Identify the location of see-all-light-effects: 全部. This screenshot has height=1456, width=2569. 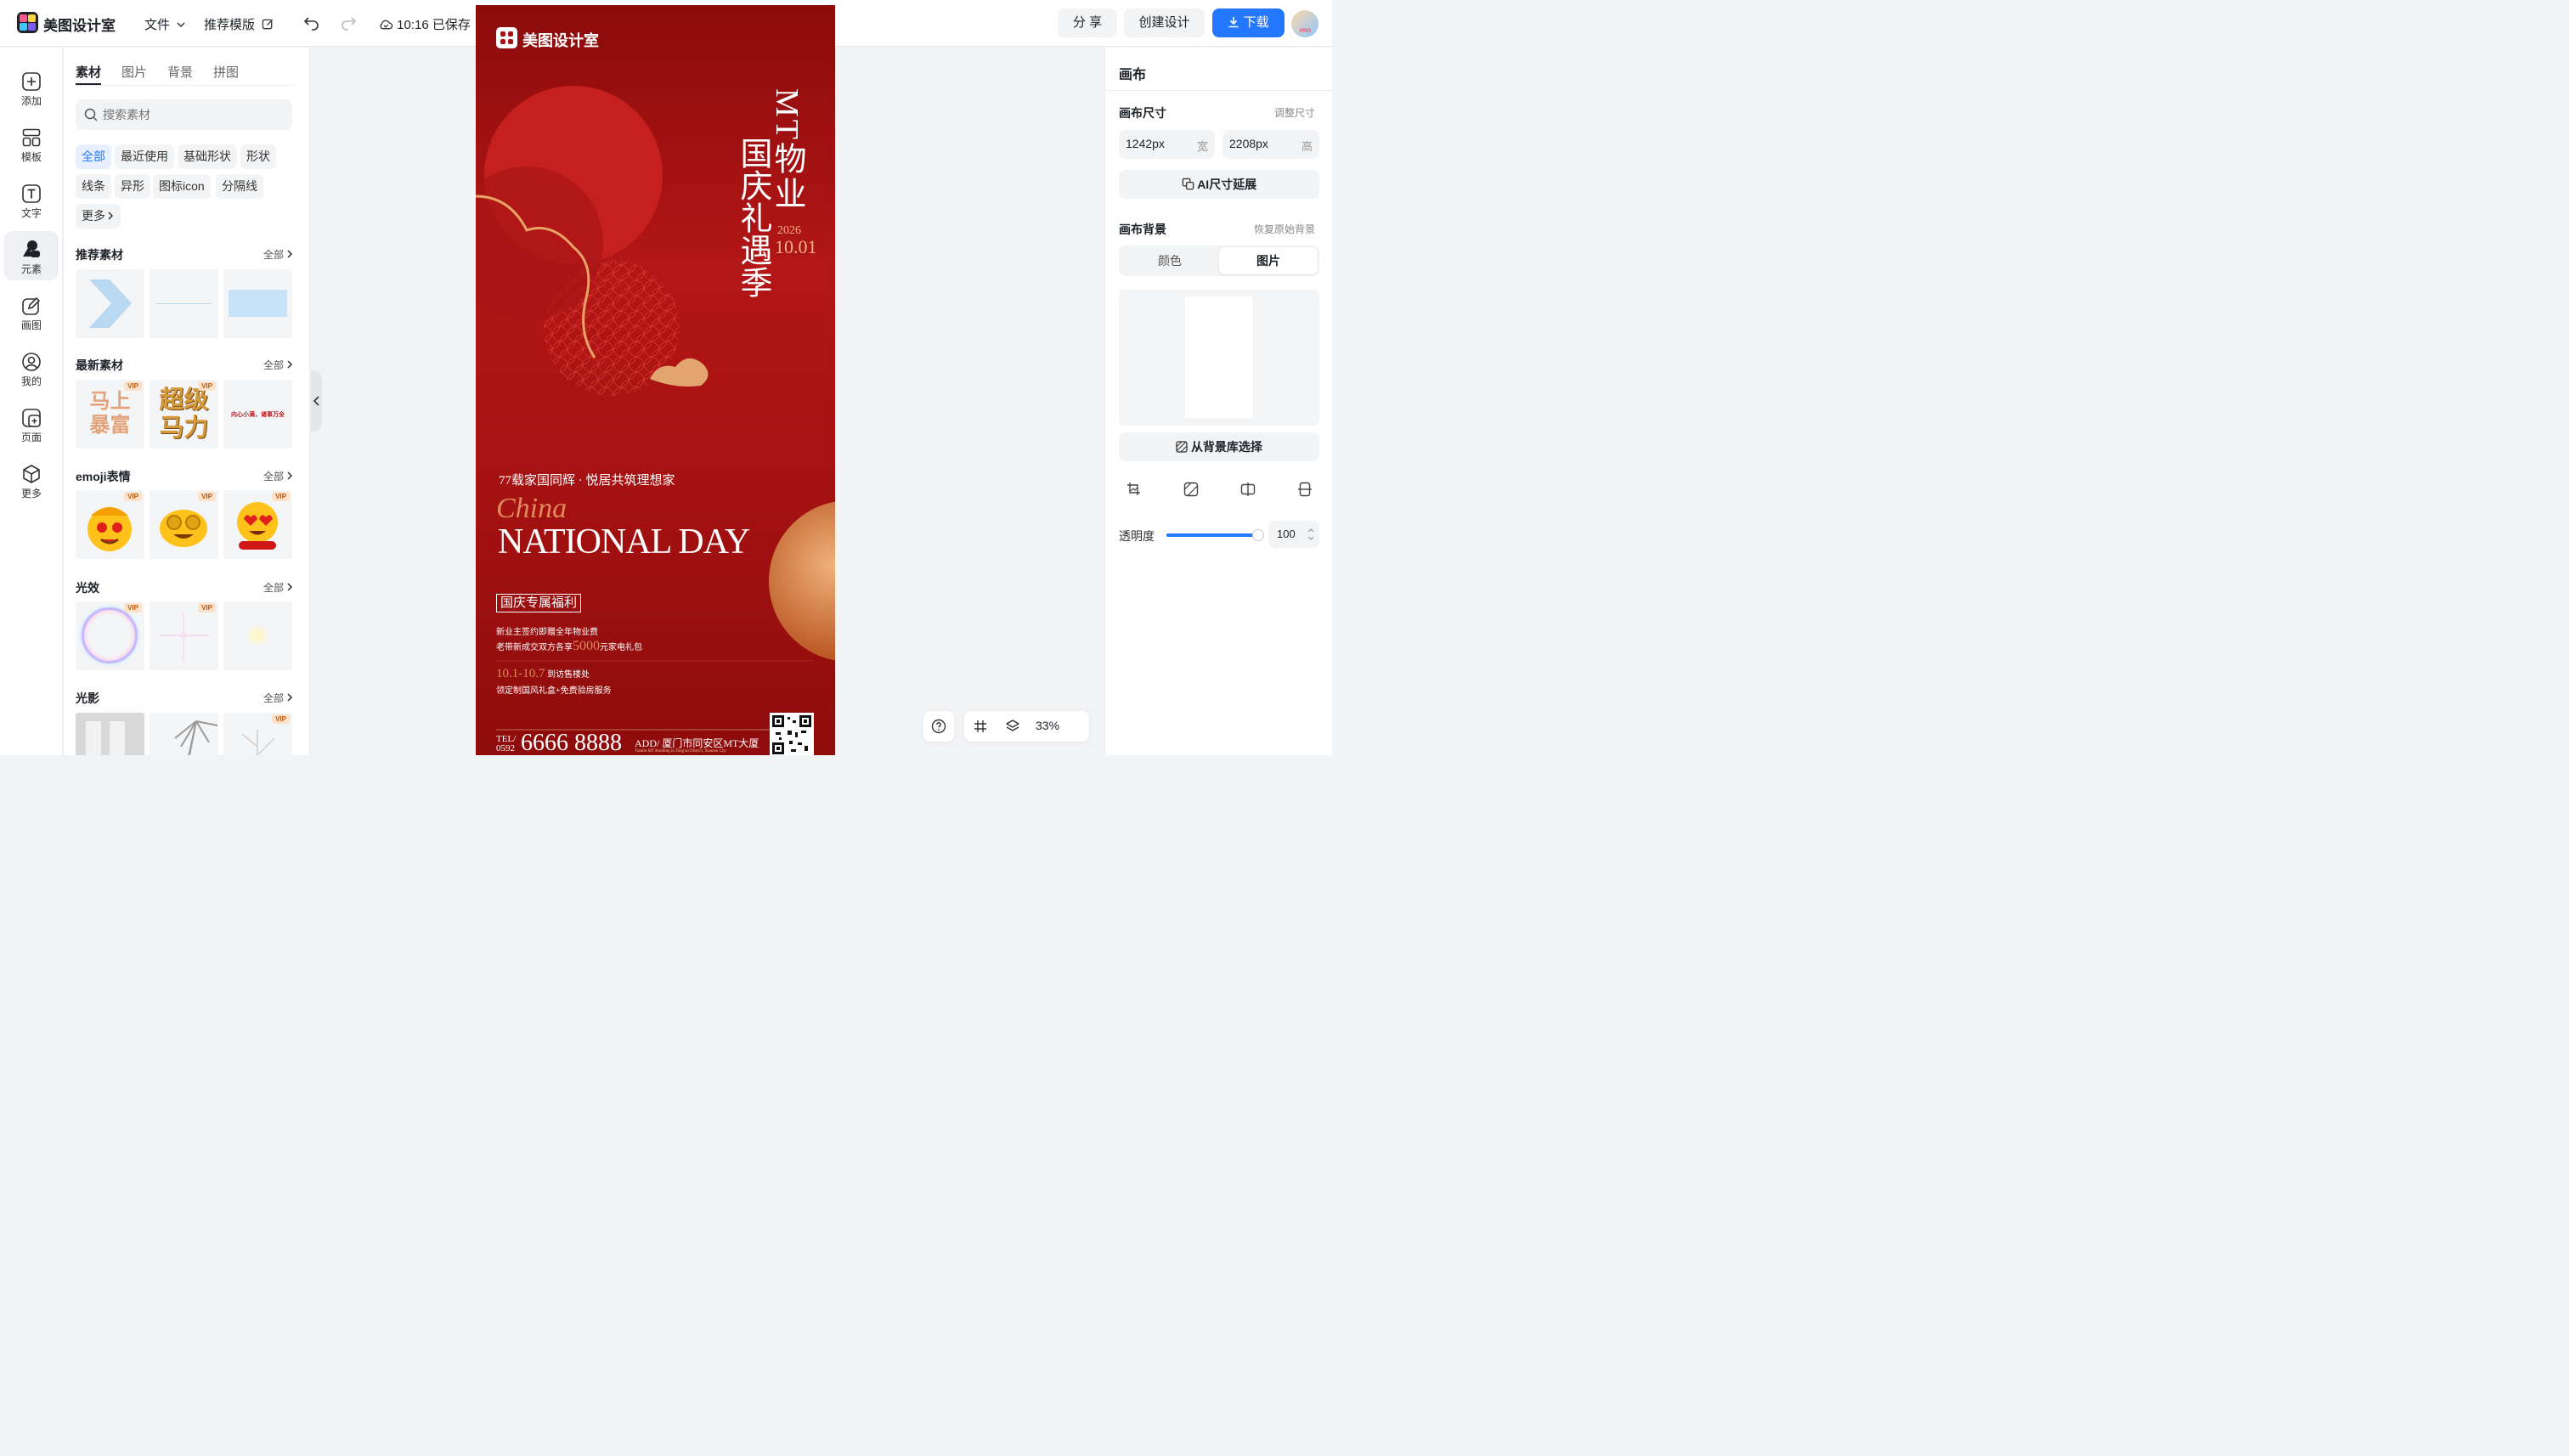
(279, 587).